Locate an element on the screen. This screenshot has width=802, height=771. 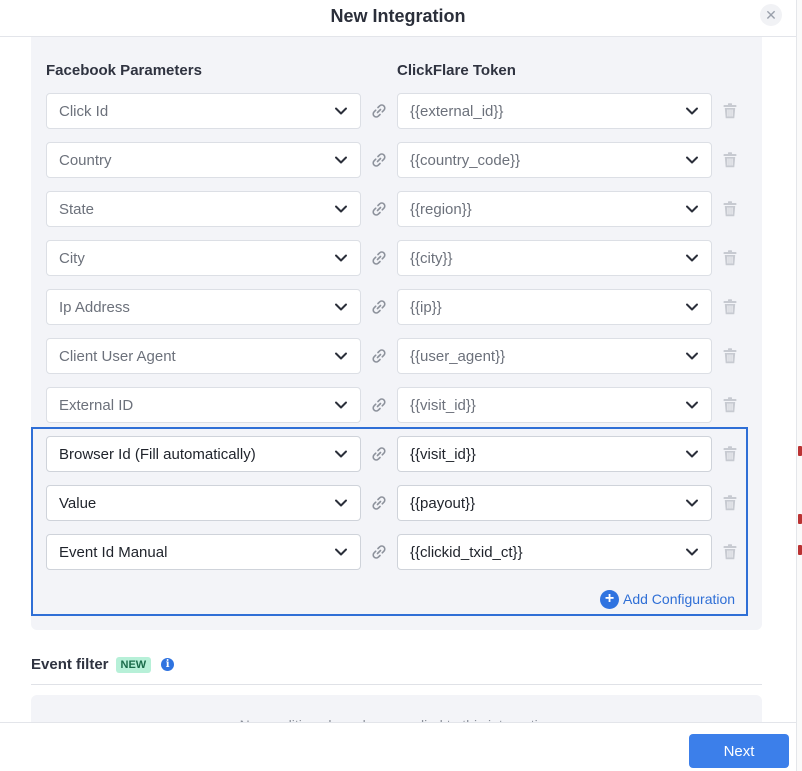
background-window-edge is located at coordinates (799, 385).